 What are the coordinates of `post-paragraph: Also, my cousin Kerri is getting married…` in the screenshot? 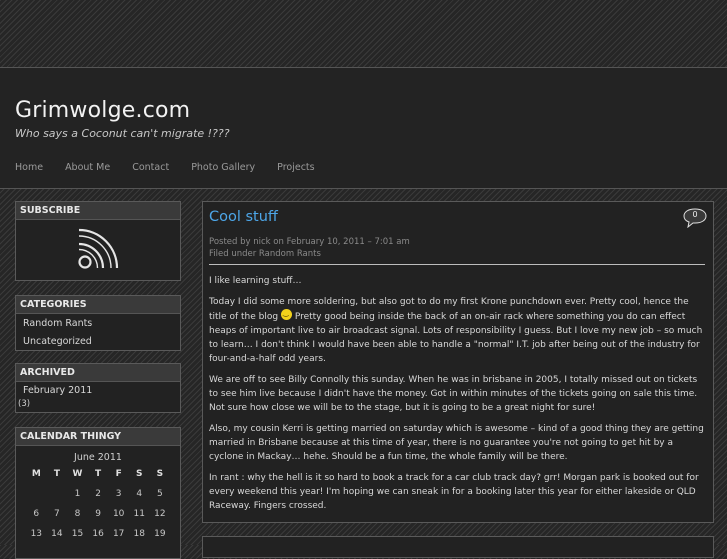 It's located at (456, 443).